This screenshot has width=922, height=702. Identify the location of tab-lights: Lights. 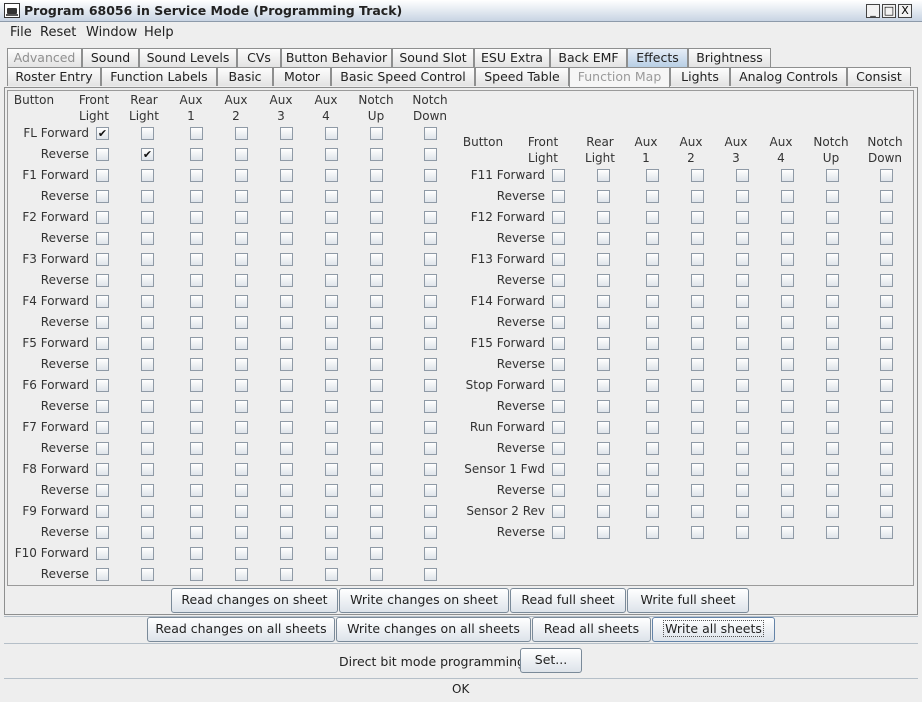
(700, 76).